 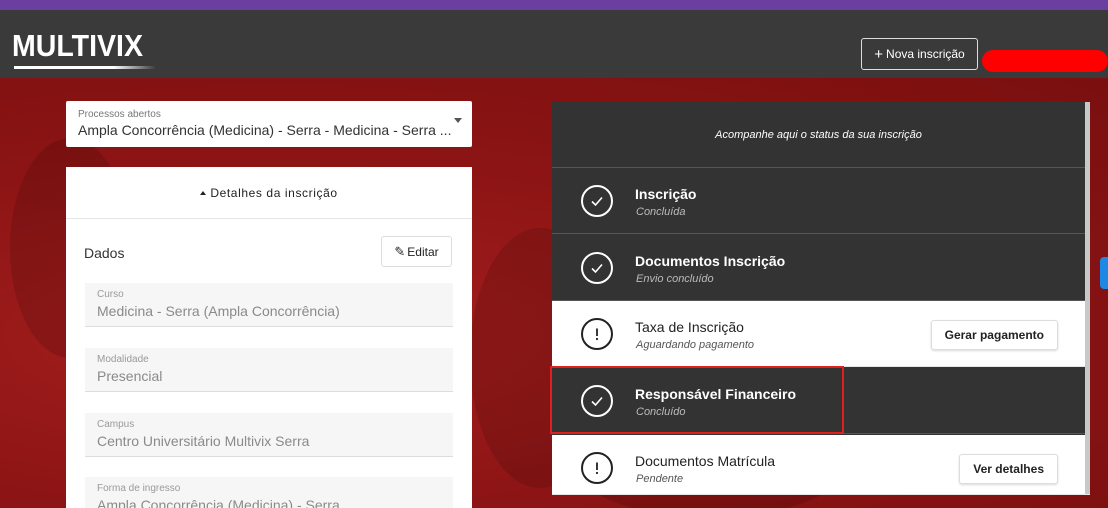 I want to click on status-step-inscricao: Inscrição Concluída, so click(x=818, y=201).